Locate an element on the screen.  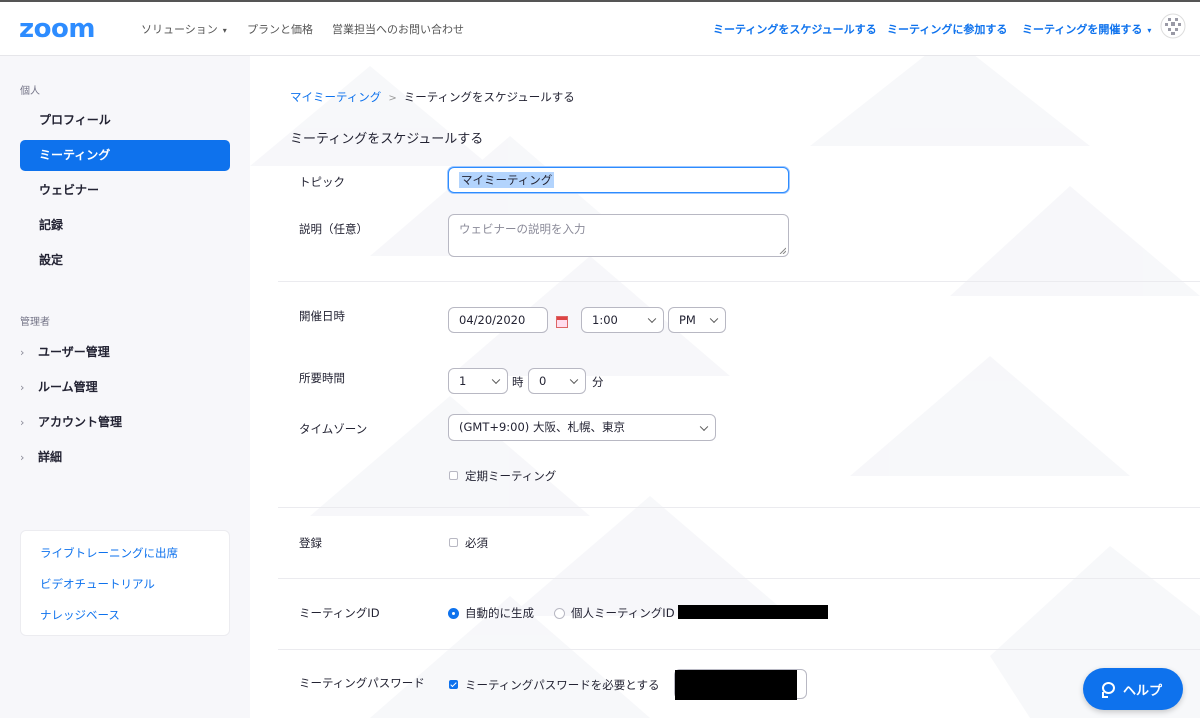
breadcrumb-current: ミーティングをスケジュールする is located at coordinates (489, 97).